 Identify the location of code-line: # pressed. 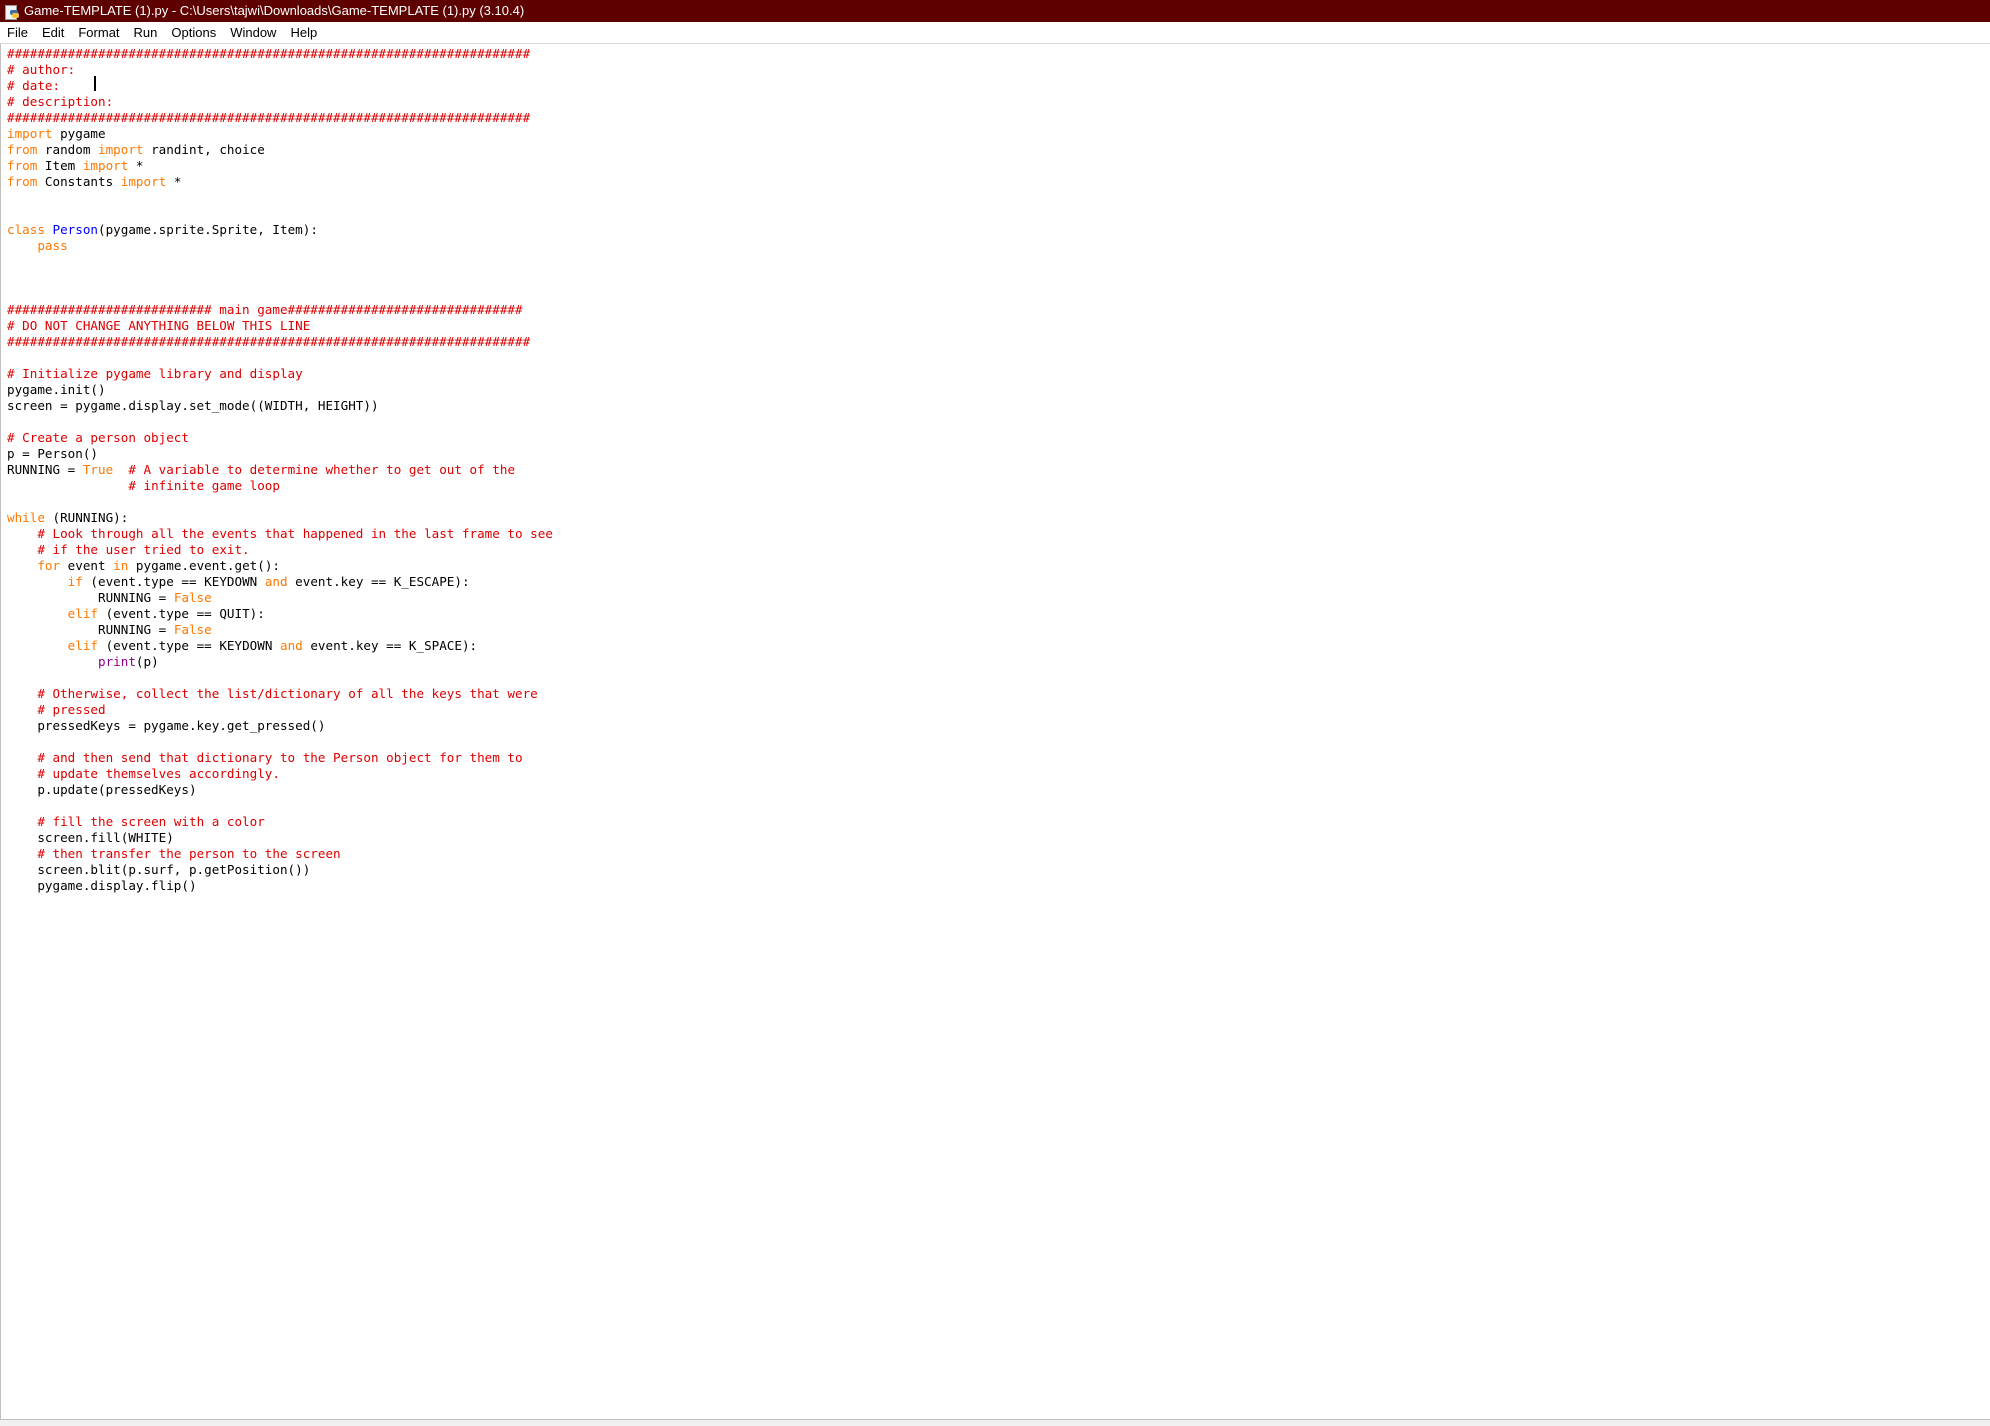
(280, 710).